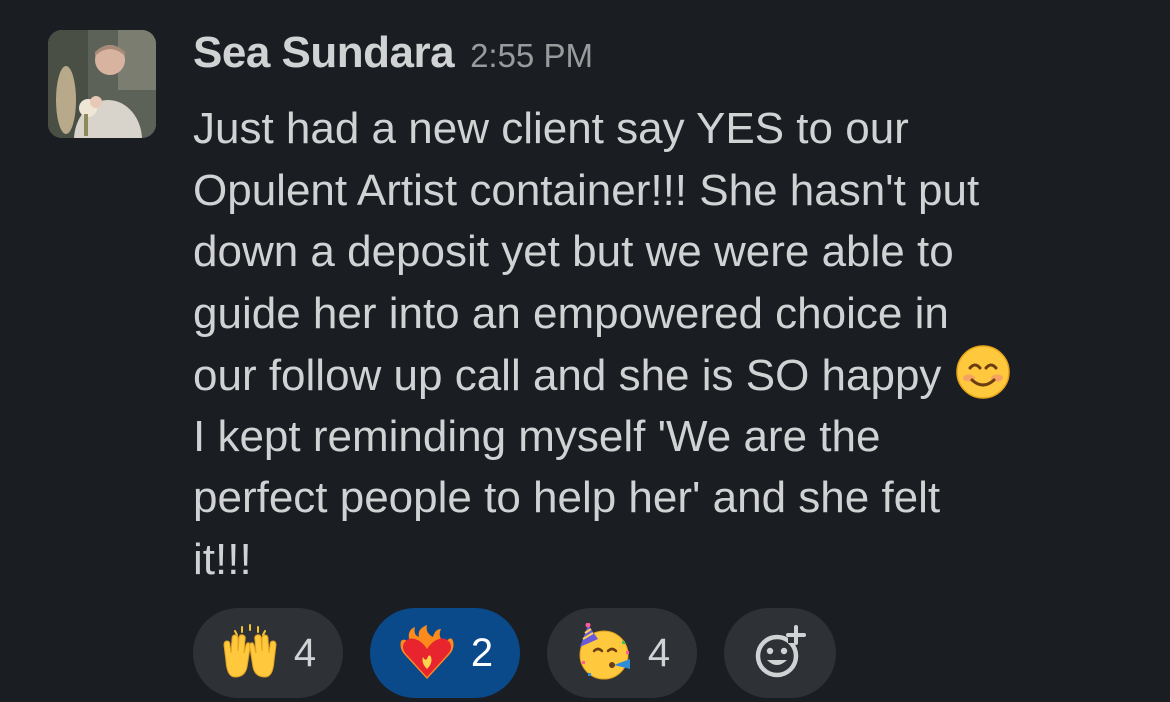 The height and width of the screenshot is (702, 1170). I want to click on timestamp: 2:55 PM, so click(531, 56).